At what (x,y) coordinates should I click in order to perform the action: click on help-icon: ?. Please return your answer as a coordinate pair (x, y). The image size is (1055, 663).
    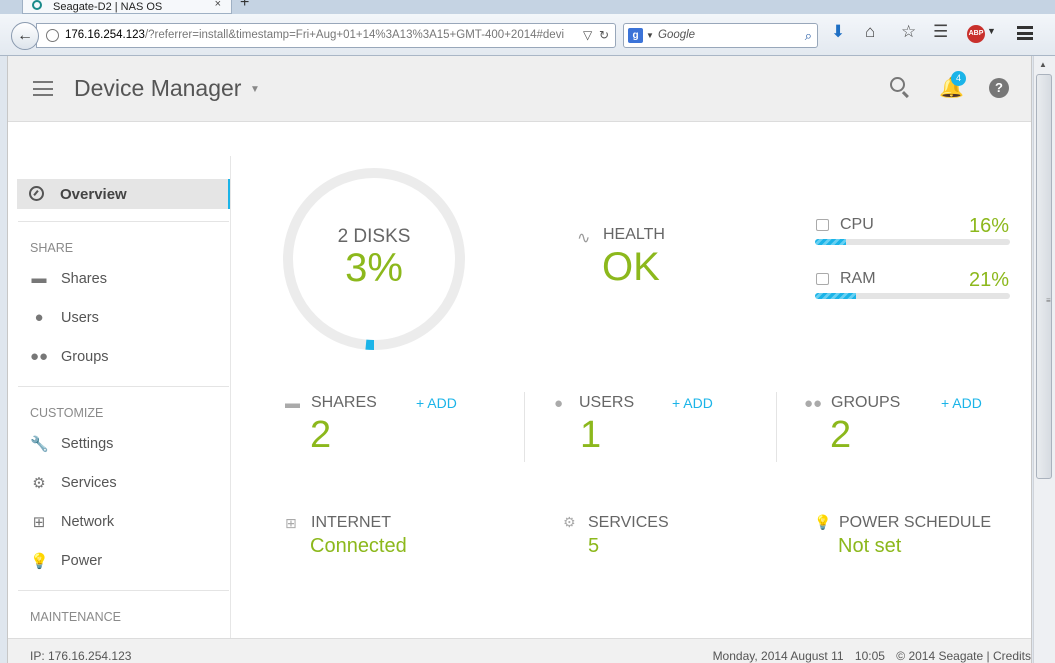
    Looking at the image, I should click on (999, 88).